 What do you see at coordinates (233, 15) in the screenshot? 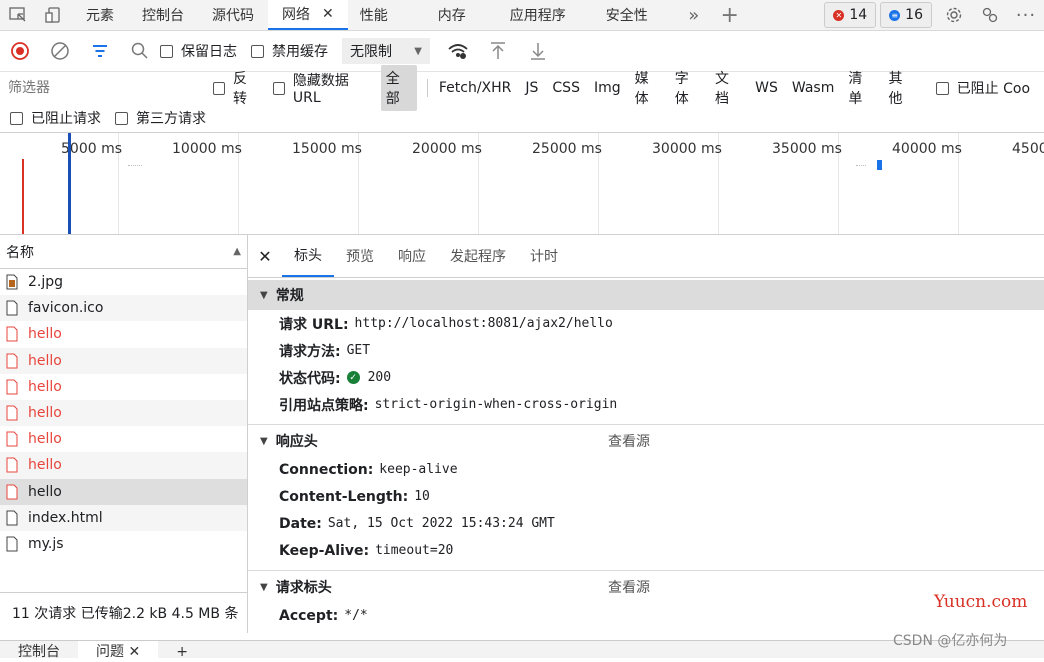
I see `tab-sources: 源代码` at bounding box center [233, 15].